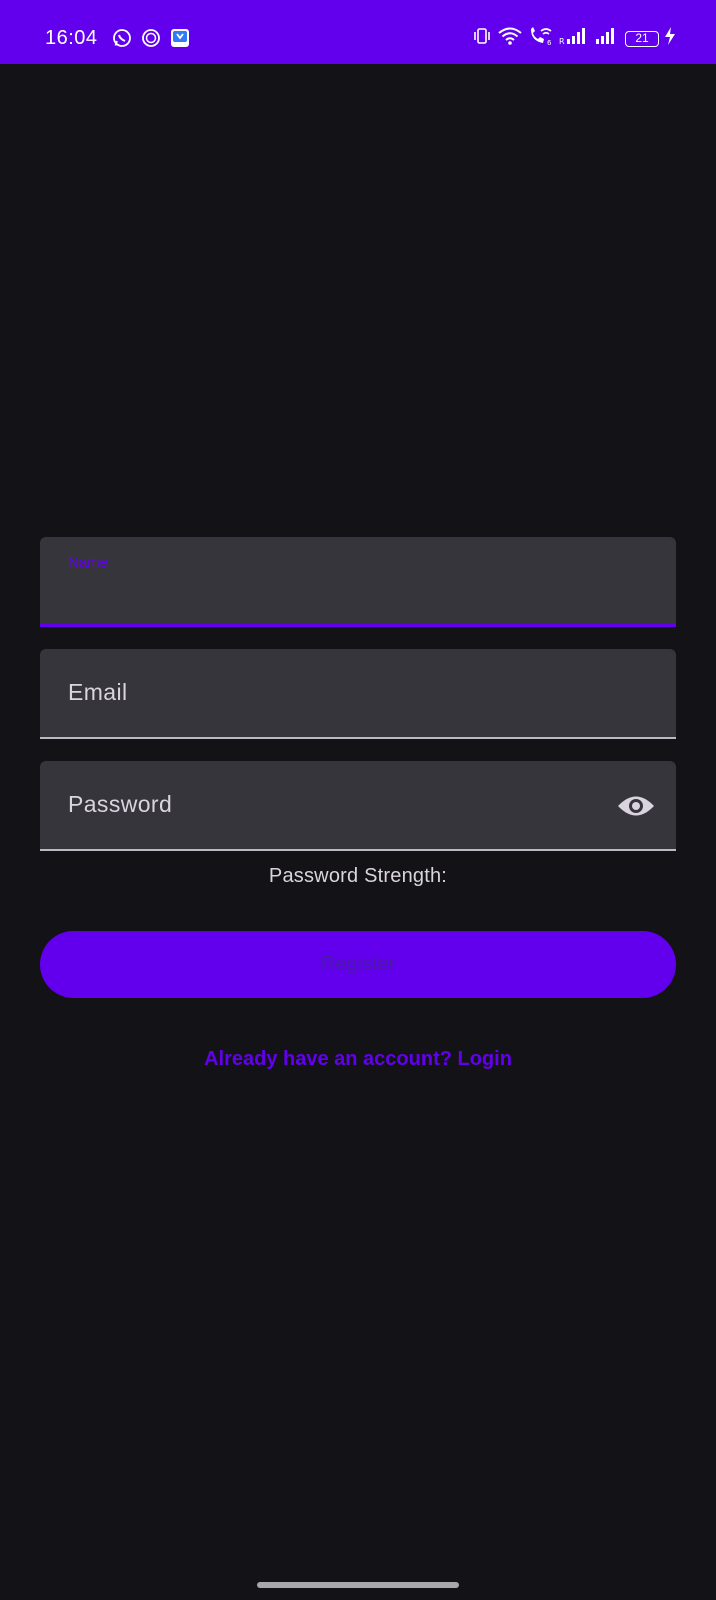  Describe the element at coordinates (98, 692) in the screenshot. I see `email-label: Email` at that location.